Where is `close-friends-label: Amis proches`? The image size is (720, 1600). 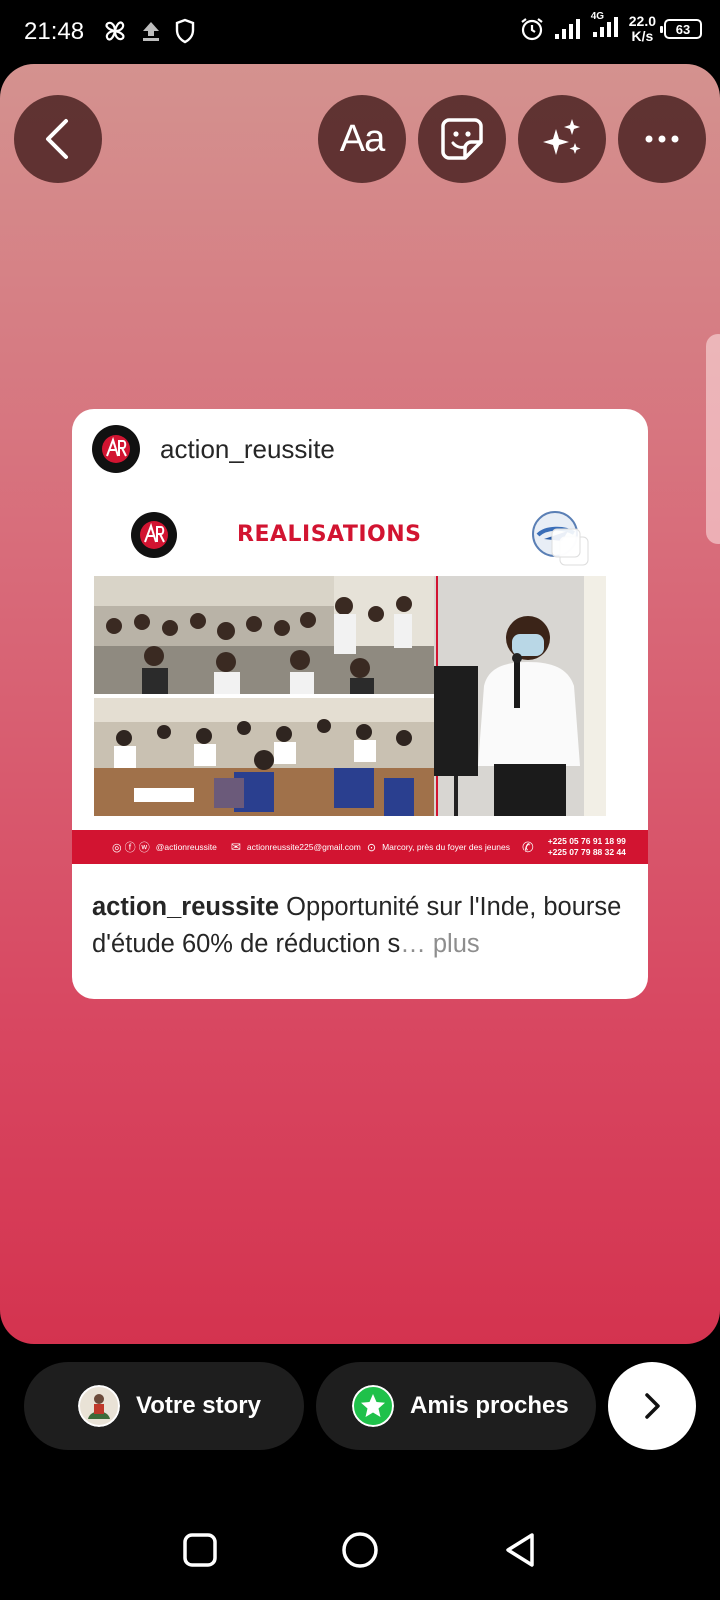
close-friends-label: Amis proches is located at coordinates (489, 1405).